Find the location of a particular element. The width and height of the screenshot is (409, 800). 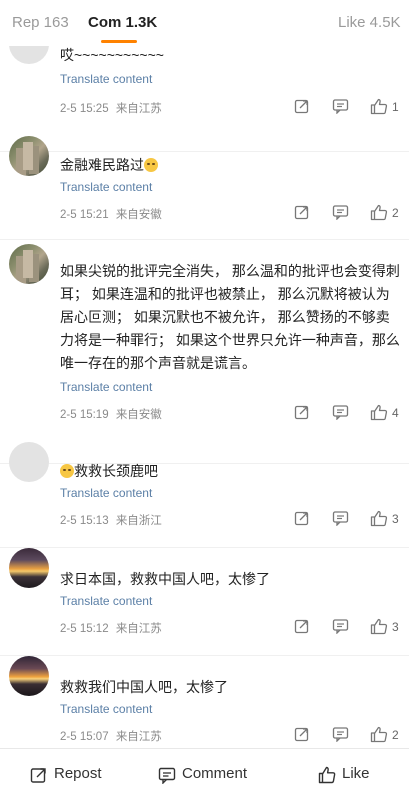

like-count: 4 is located at coordinates (395, 413).